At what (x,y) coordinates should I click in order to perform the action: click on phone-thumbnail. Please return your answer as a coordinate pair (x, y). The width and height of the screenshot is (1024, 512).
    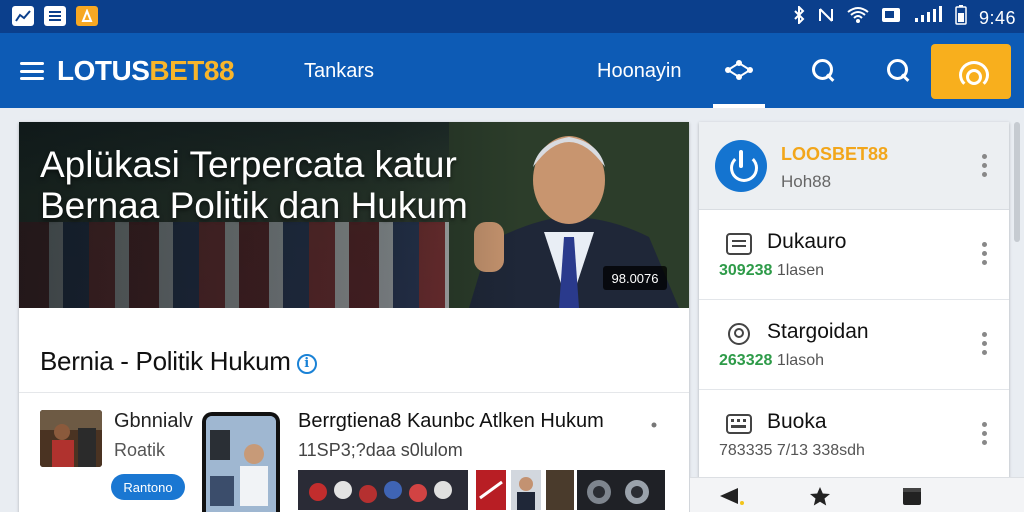
    Looking at the image, I should click on (241, 462).